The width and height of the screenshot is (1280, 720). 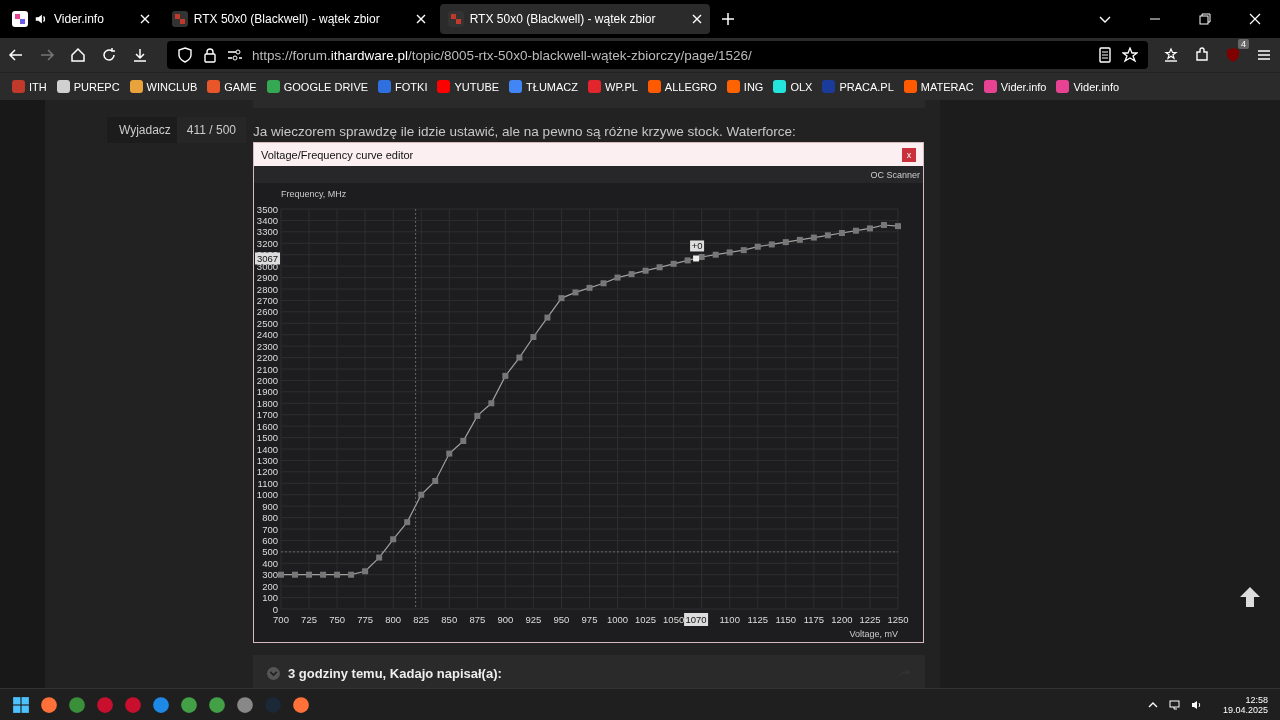 What do you see at coordinates (909, 154) in the screenshot?
I see `close-button: x` at bounding box center [909, 154].